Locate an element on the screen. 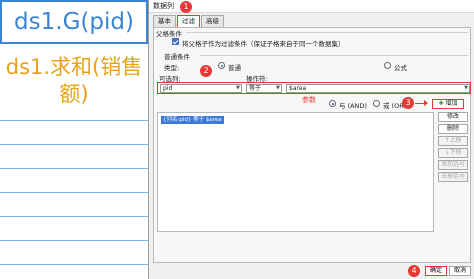  tab-filter: 过滤 is located at coordinates (188, 21).